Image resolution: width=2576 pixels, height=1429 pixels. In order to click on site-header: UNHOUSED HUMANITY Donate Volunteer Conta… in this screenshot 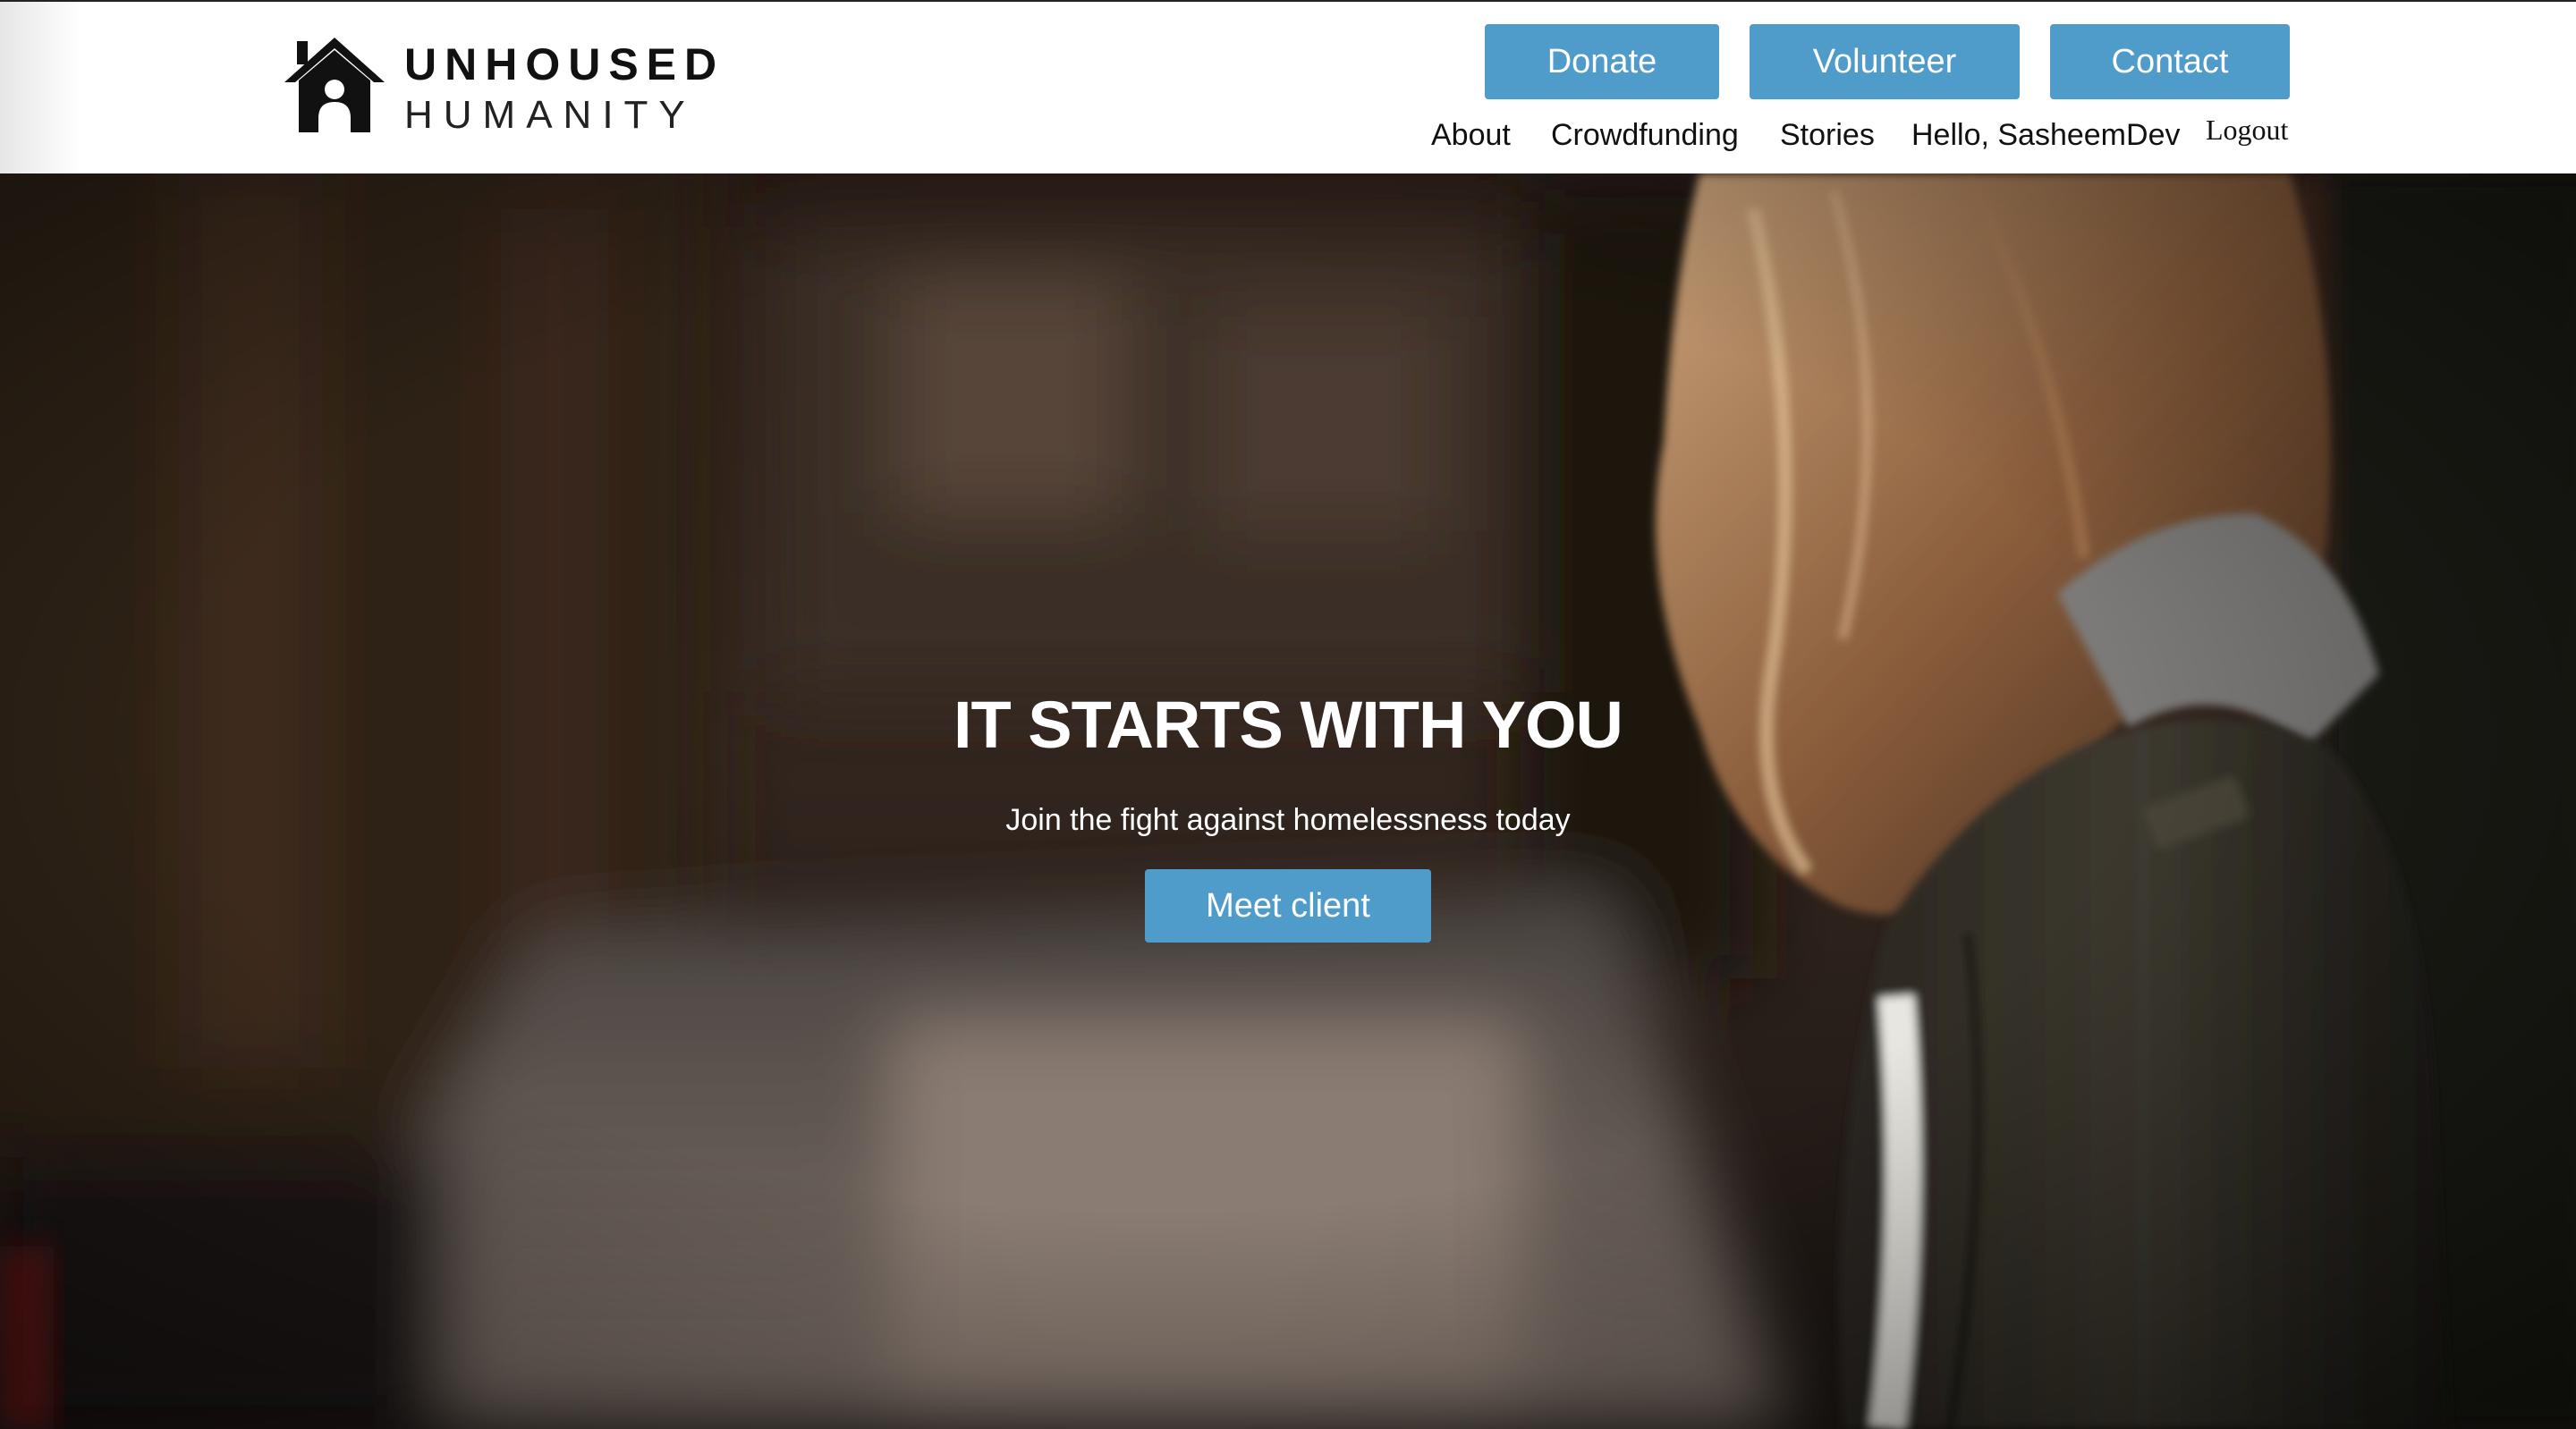, I will do `click(1288, 86)`.